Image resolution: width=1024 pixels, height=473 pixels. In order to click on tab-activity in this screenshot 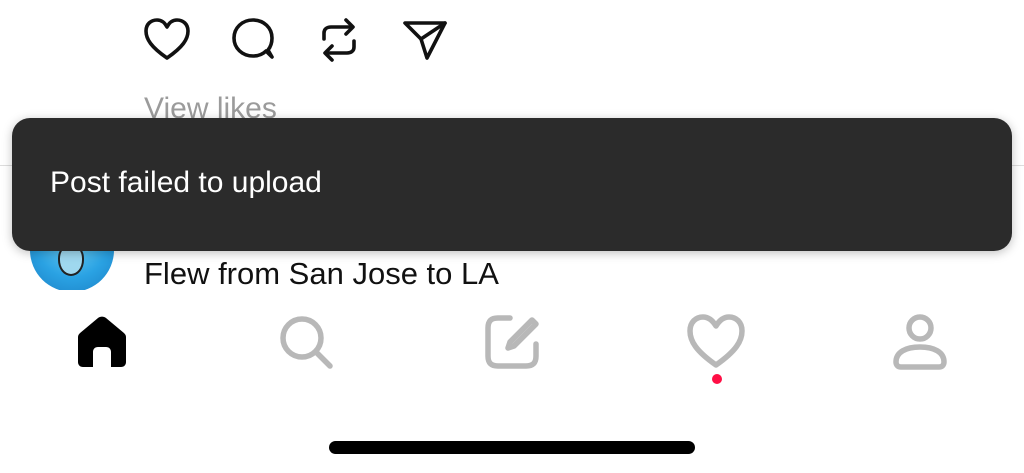, I will do `click(716, 342)`.